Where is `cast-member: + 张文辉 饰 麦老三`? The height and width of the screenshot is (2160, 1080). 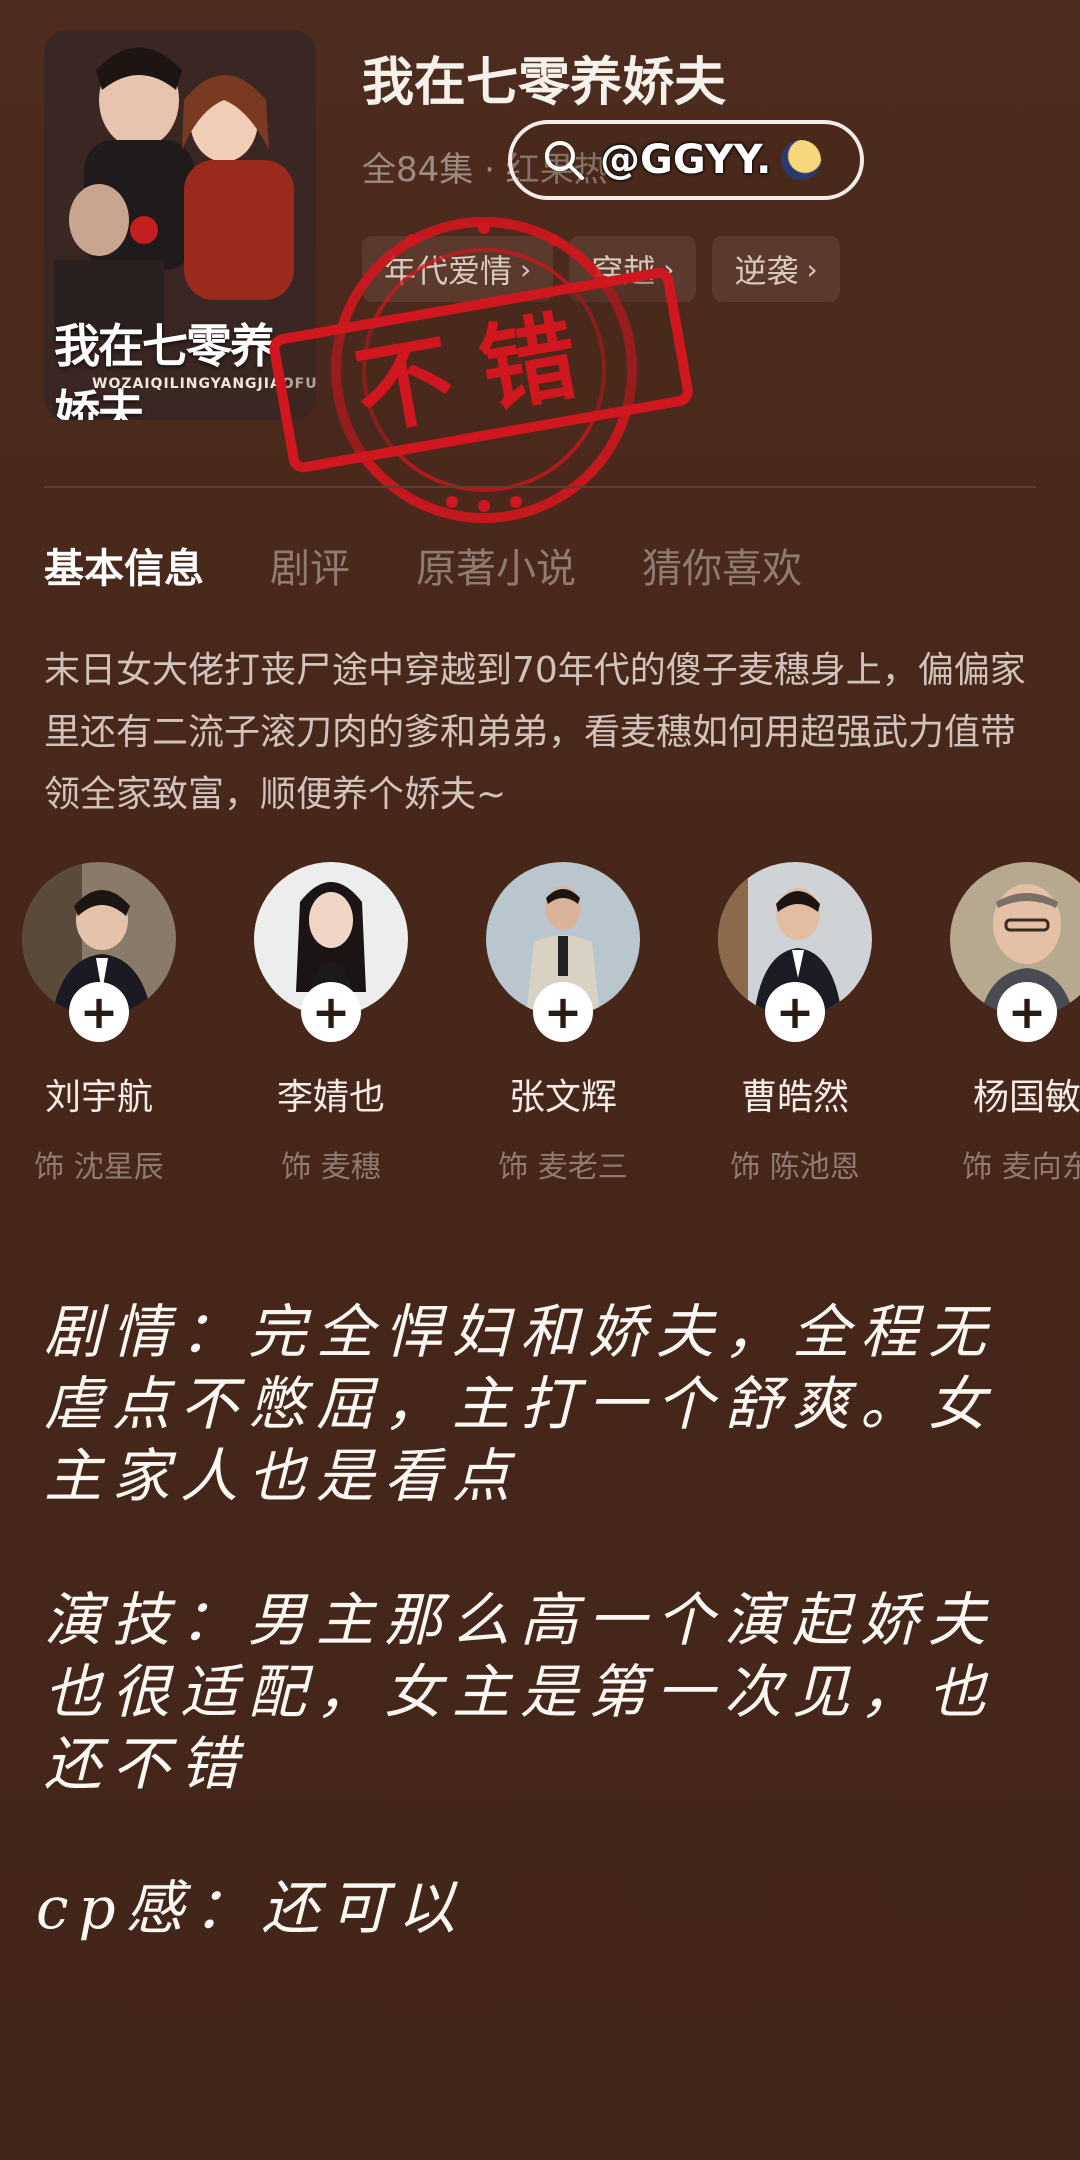 cast-member: + 张文辉 饰 麦老三 is located at coordinates (563, 1024).